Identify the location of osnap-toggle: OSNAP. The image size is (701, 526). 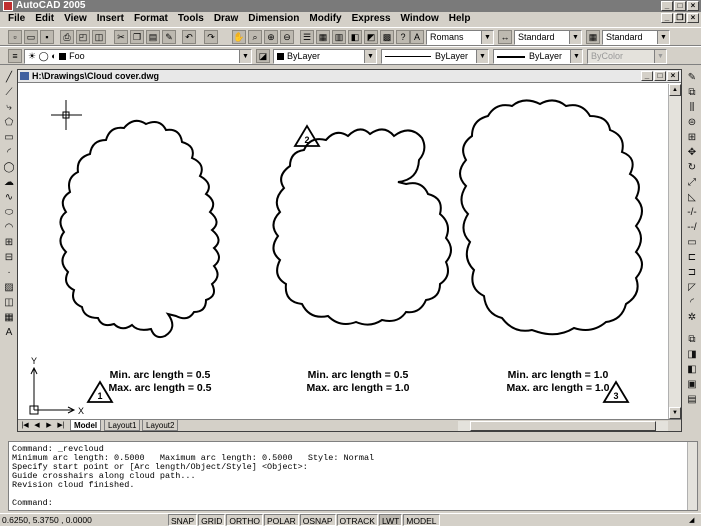
(317, 520).